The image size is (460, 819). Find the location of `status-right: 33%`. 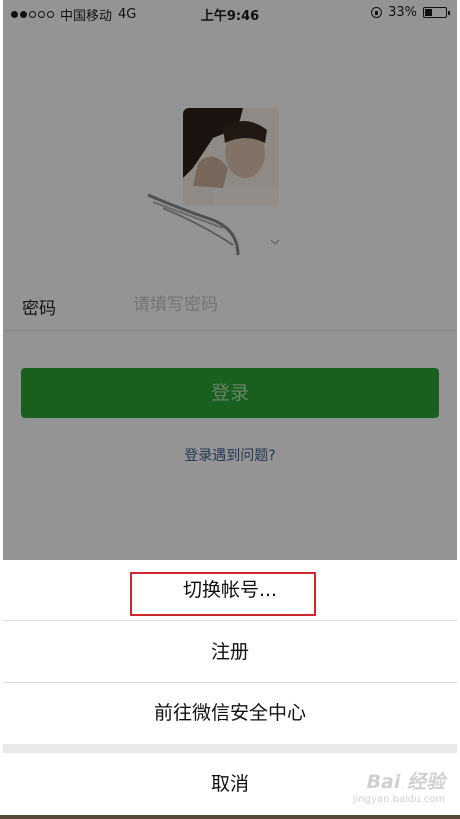

status-right: 33% is located at coordinates (410, 12).